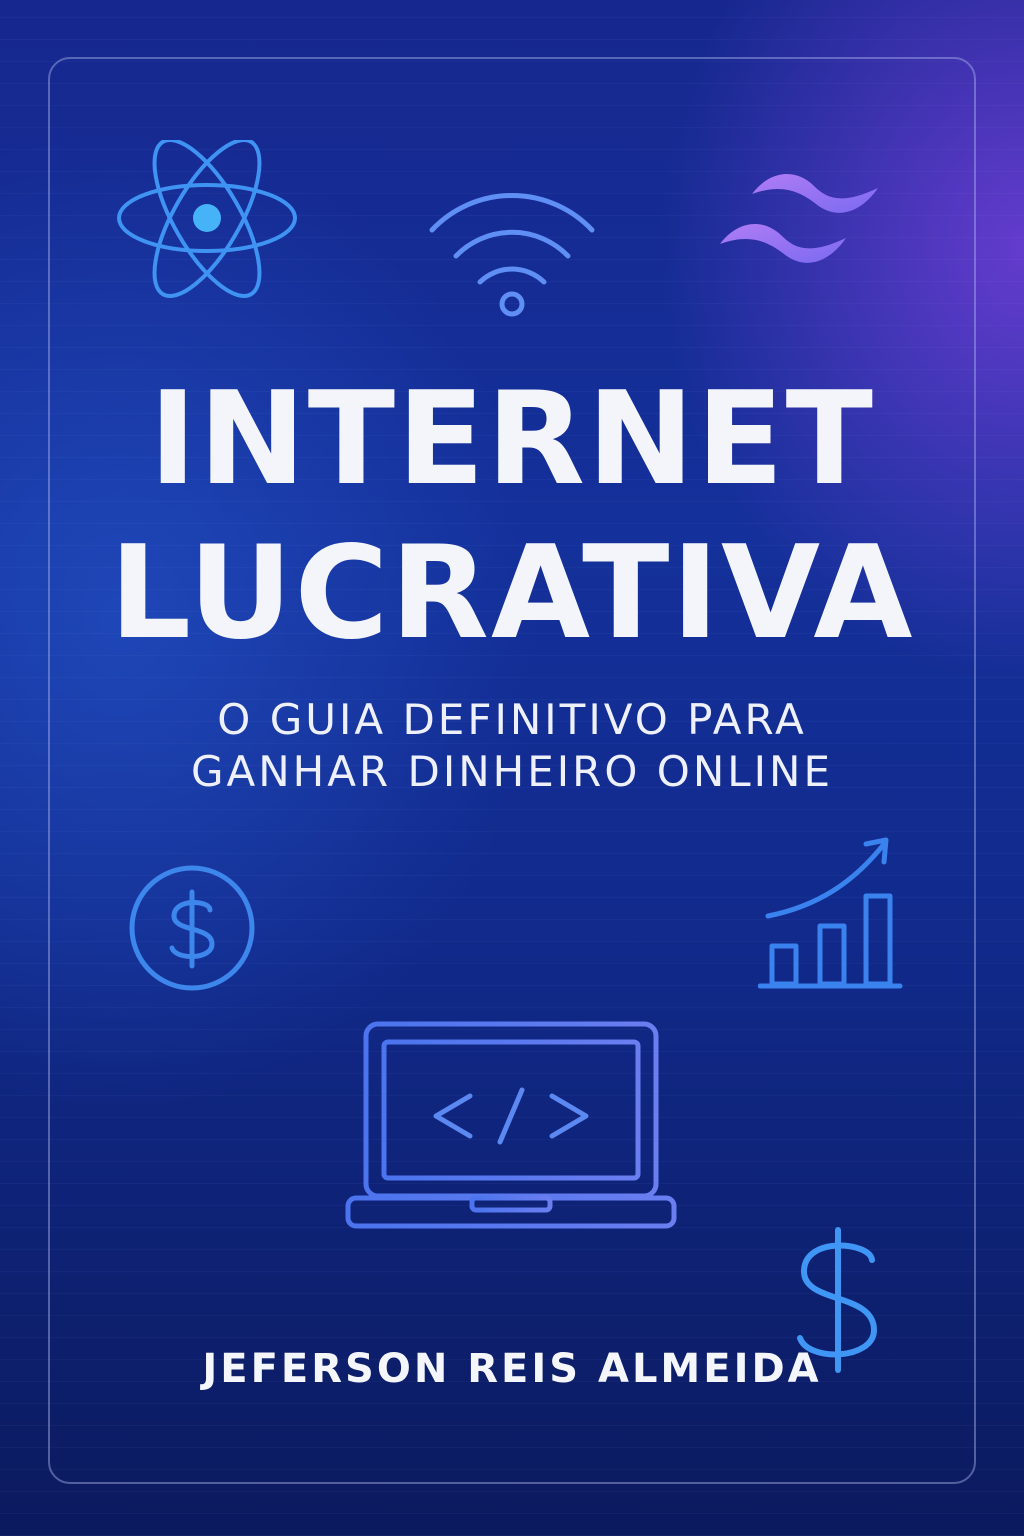 This screenshot has height=1536, width=1024. Describe the element at coordinates (511, 1125) in the screenshot. I see `laptop-code-icon` at that location.